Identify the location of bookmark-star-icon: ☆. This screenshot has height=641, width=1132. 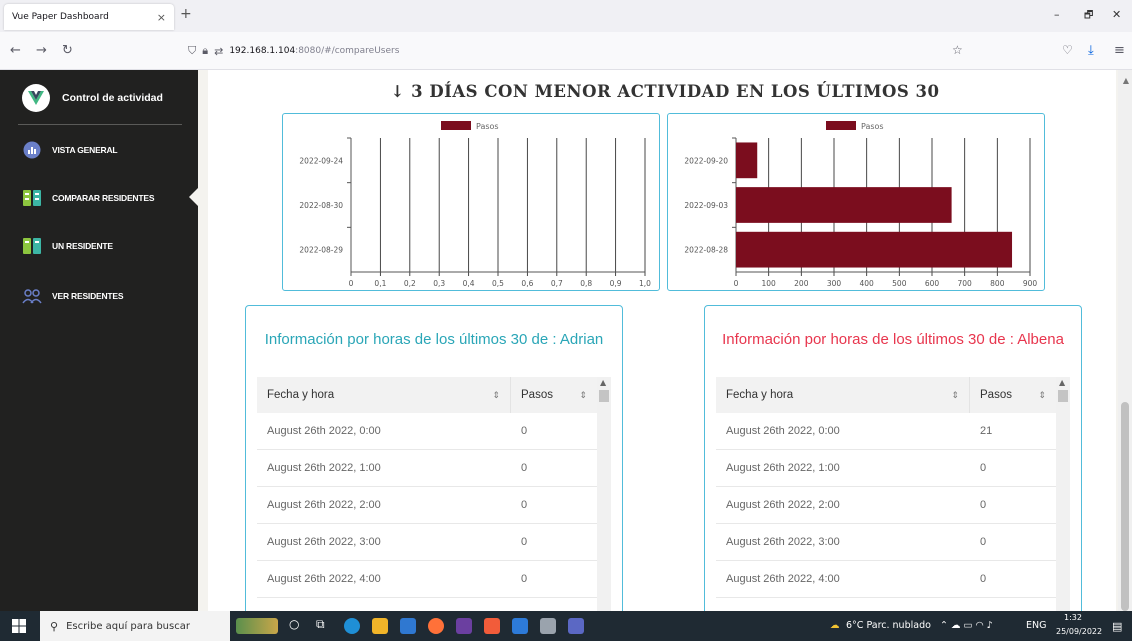
(957, 50).